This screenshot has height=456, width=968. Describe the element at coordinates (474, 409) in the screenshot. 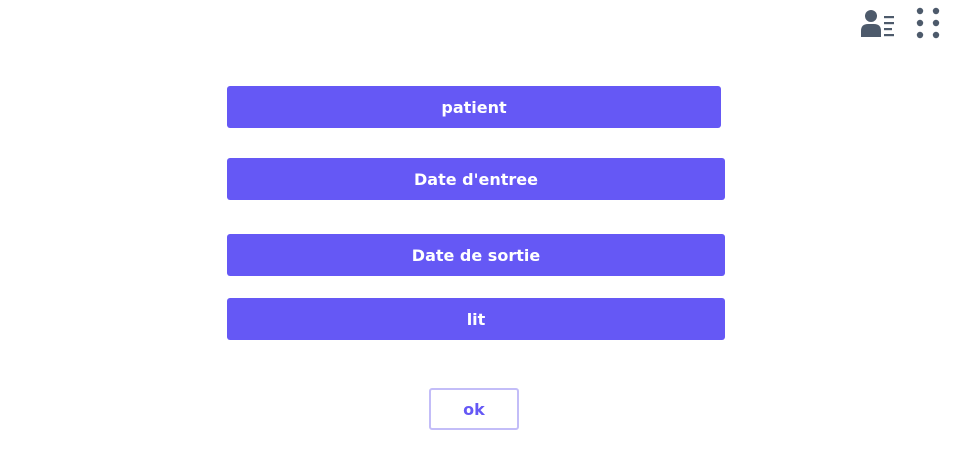

I see `ok-button: ok` at that location.